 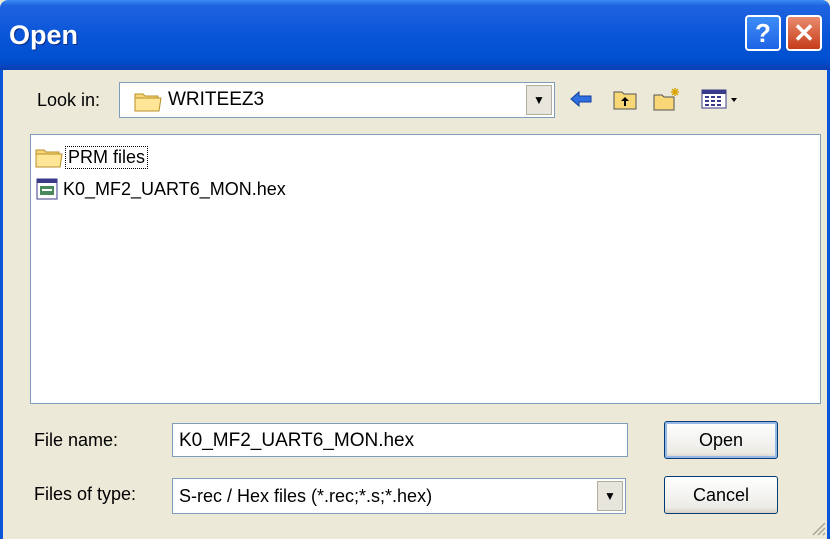 I want to click on file-type-label: Files of type:, so click(x=85, y=494).